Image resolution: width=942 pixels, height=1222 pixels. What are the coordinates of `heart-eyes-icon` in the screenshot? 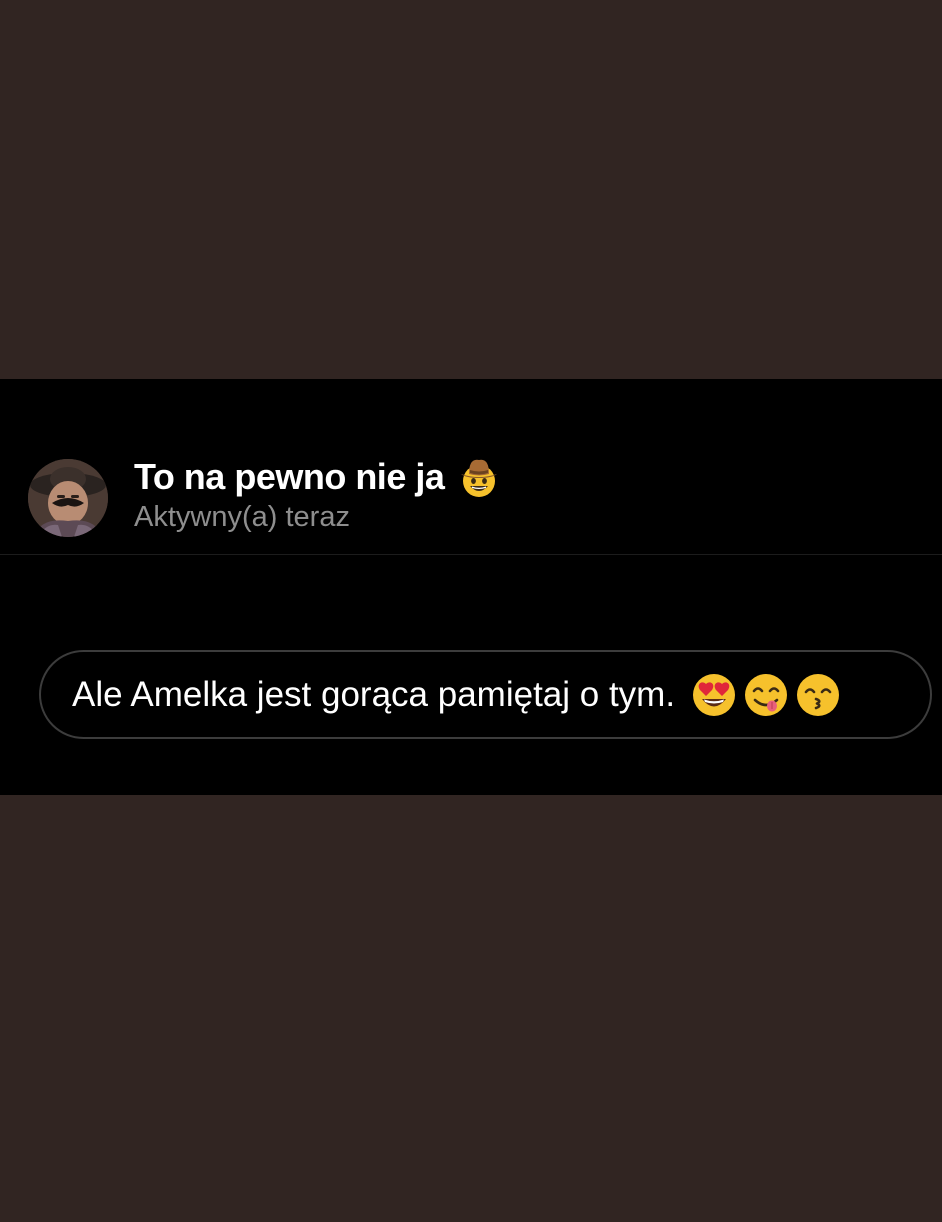 It's located at (714, 695).